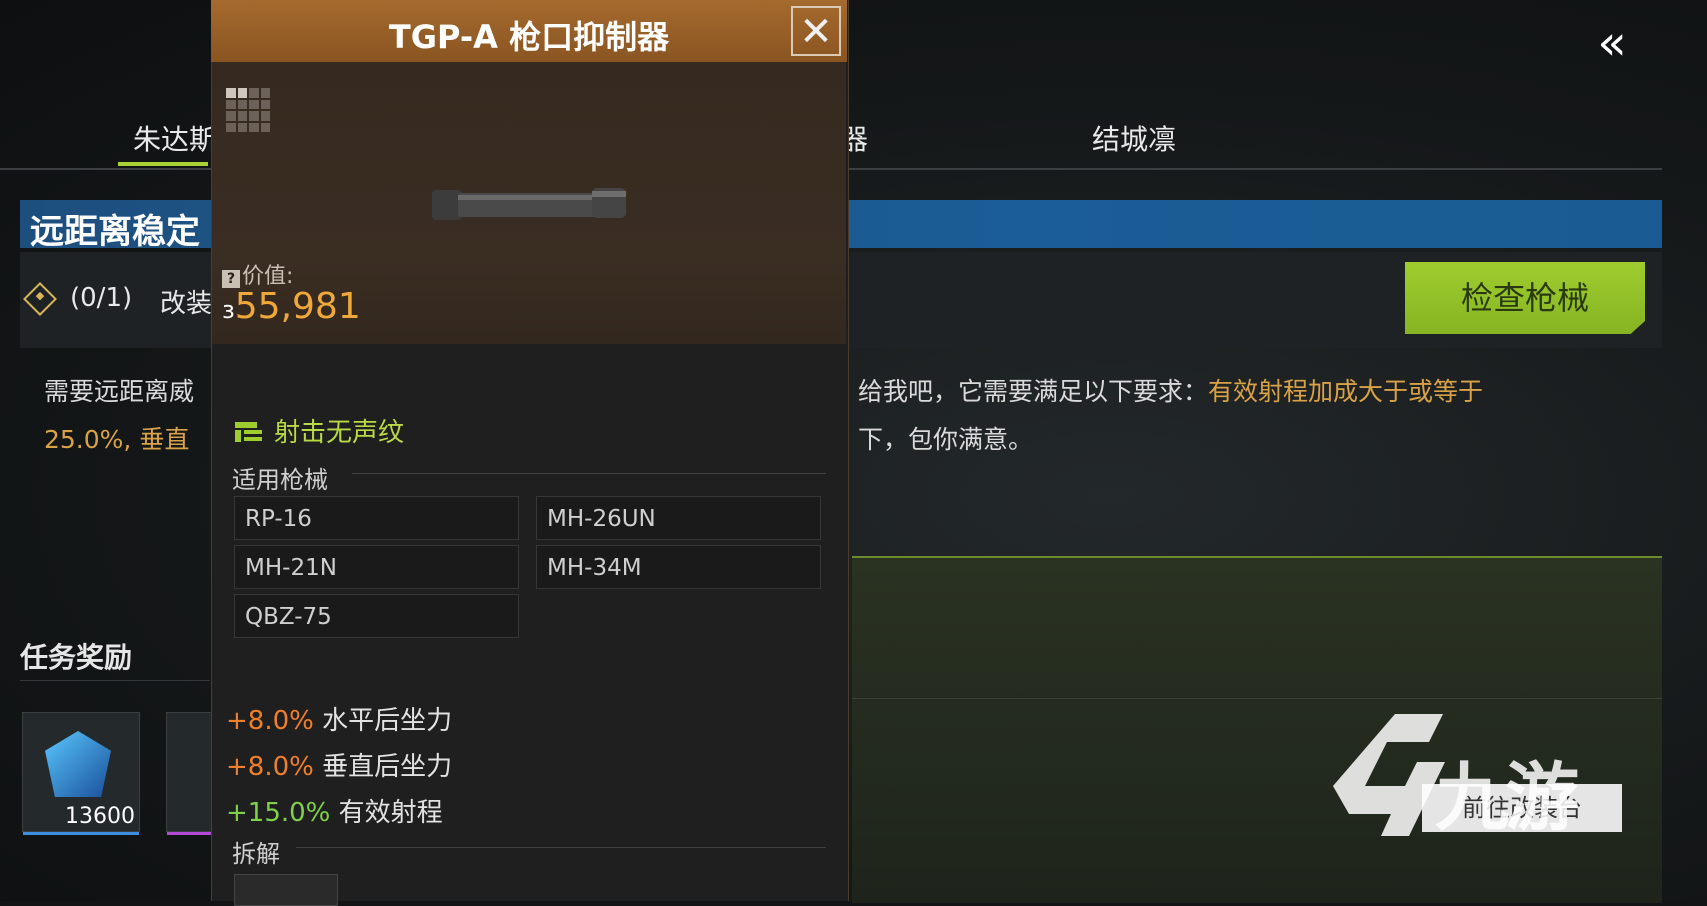 The height and width of the screenshot is (906, 1707). What do you see at coordinates (339, 767) in the screenshot?
I see `stat-vertical-recoil: +8.0% 垂直后坐力` at bounding box center [339, 767].